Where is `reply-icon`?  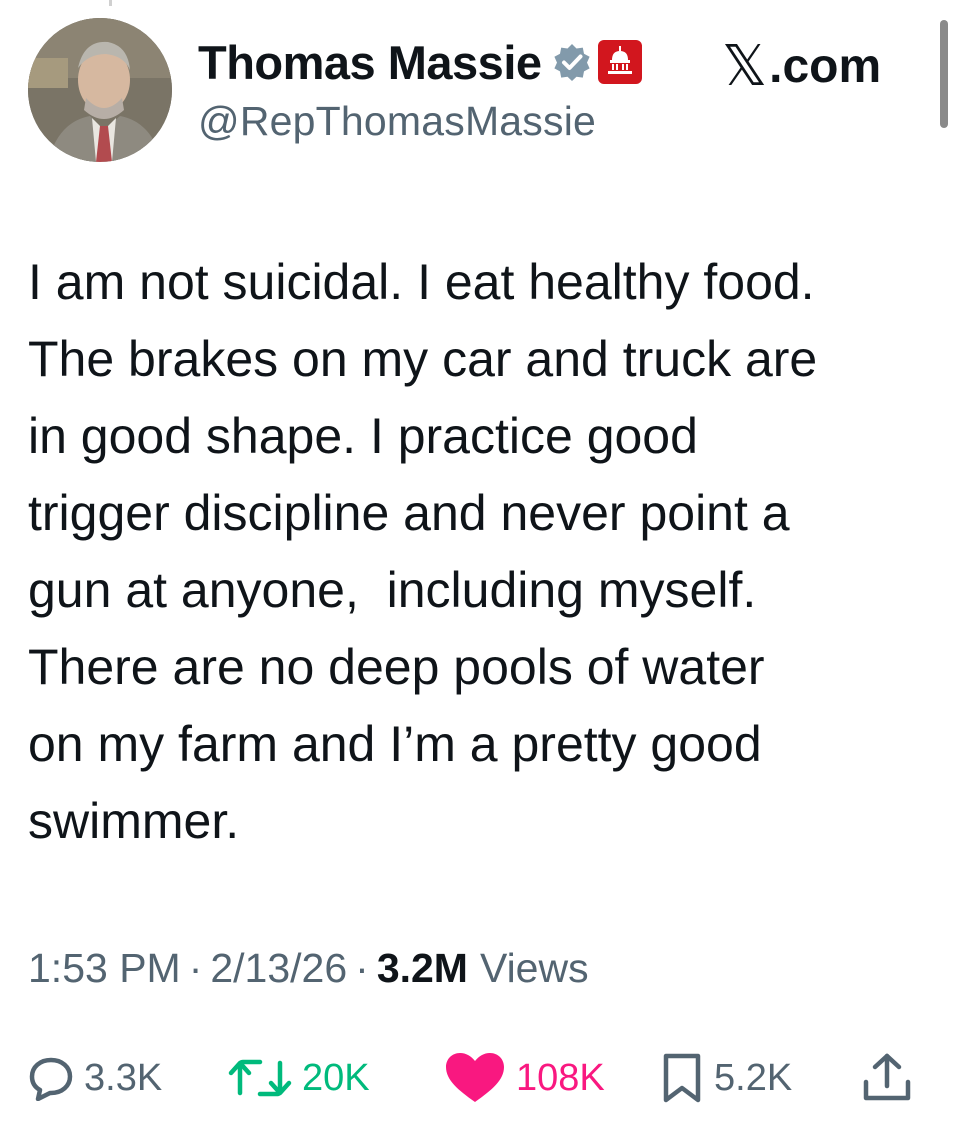 reply-icon is located at coordinates (51, 1079).